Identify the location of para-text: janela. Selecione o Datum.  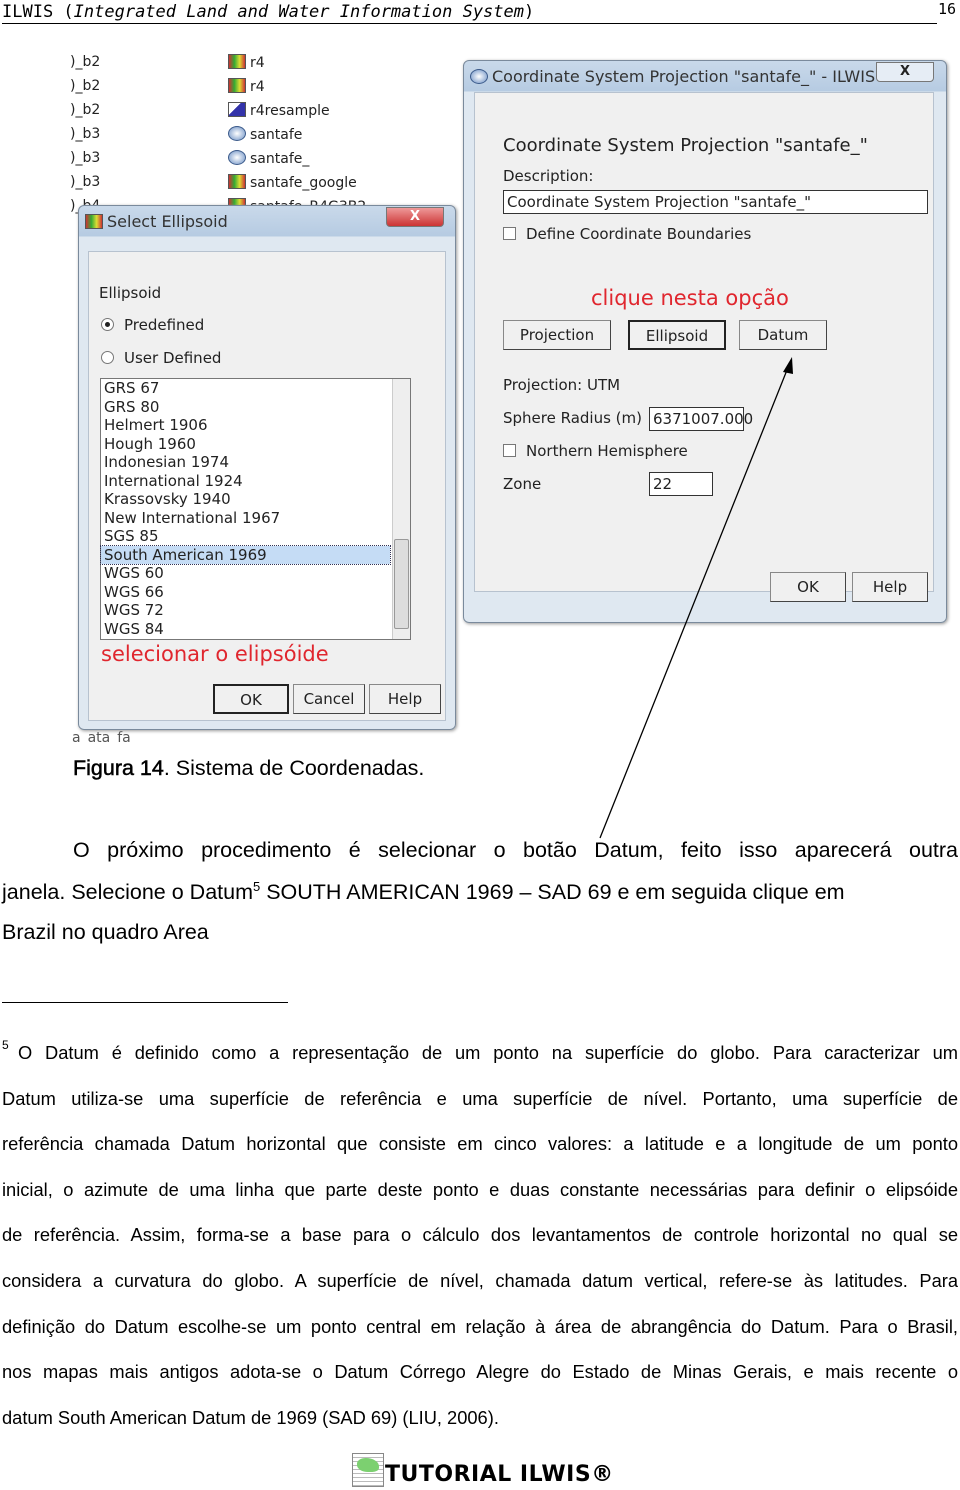
(127, 892).